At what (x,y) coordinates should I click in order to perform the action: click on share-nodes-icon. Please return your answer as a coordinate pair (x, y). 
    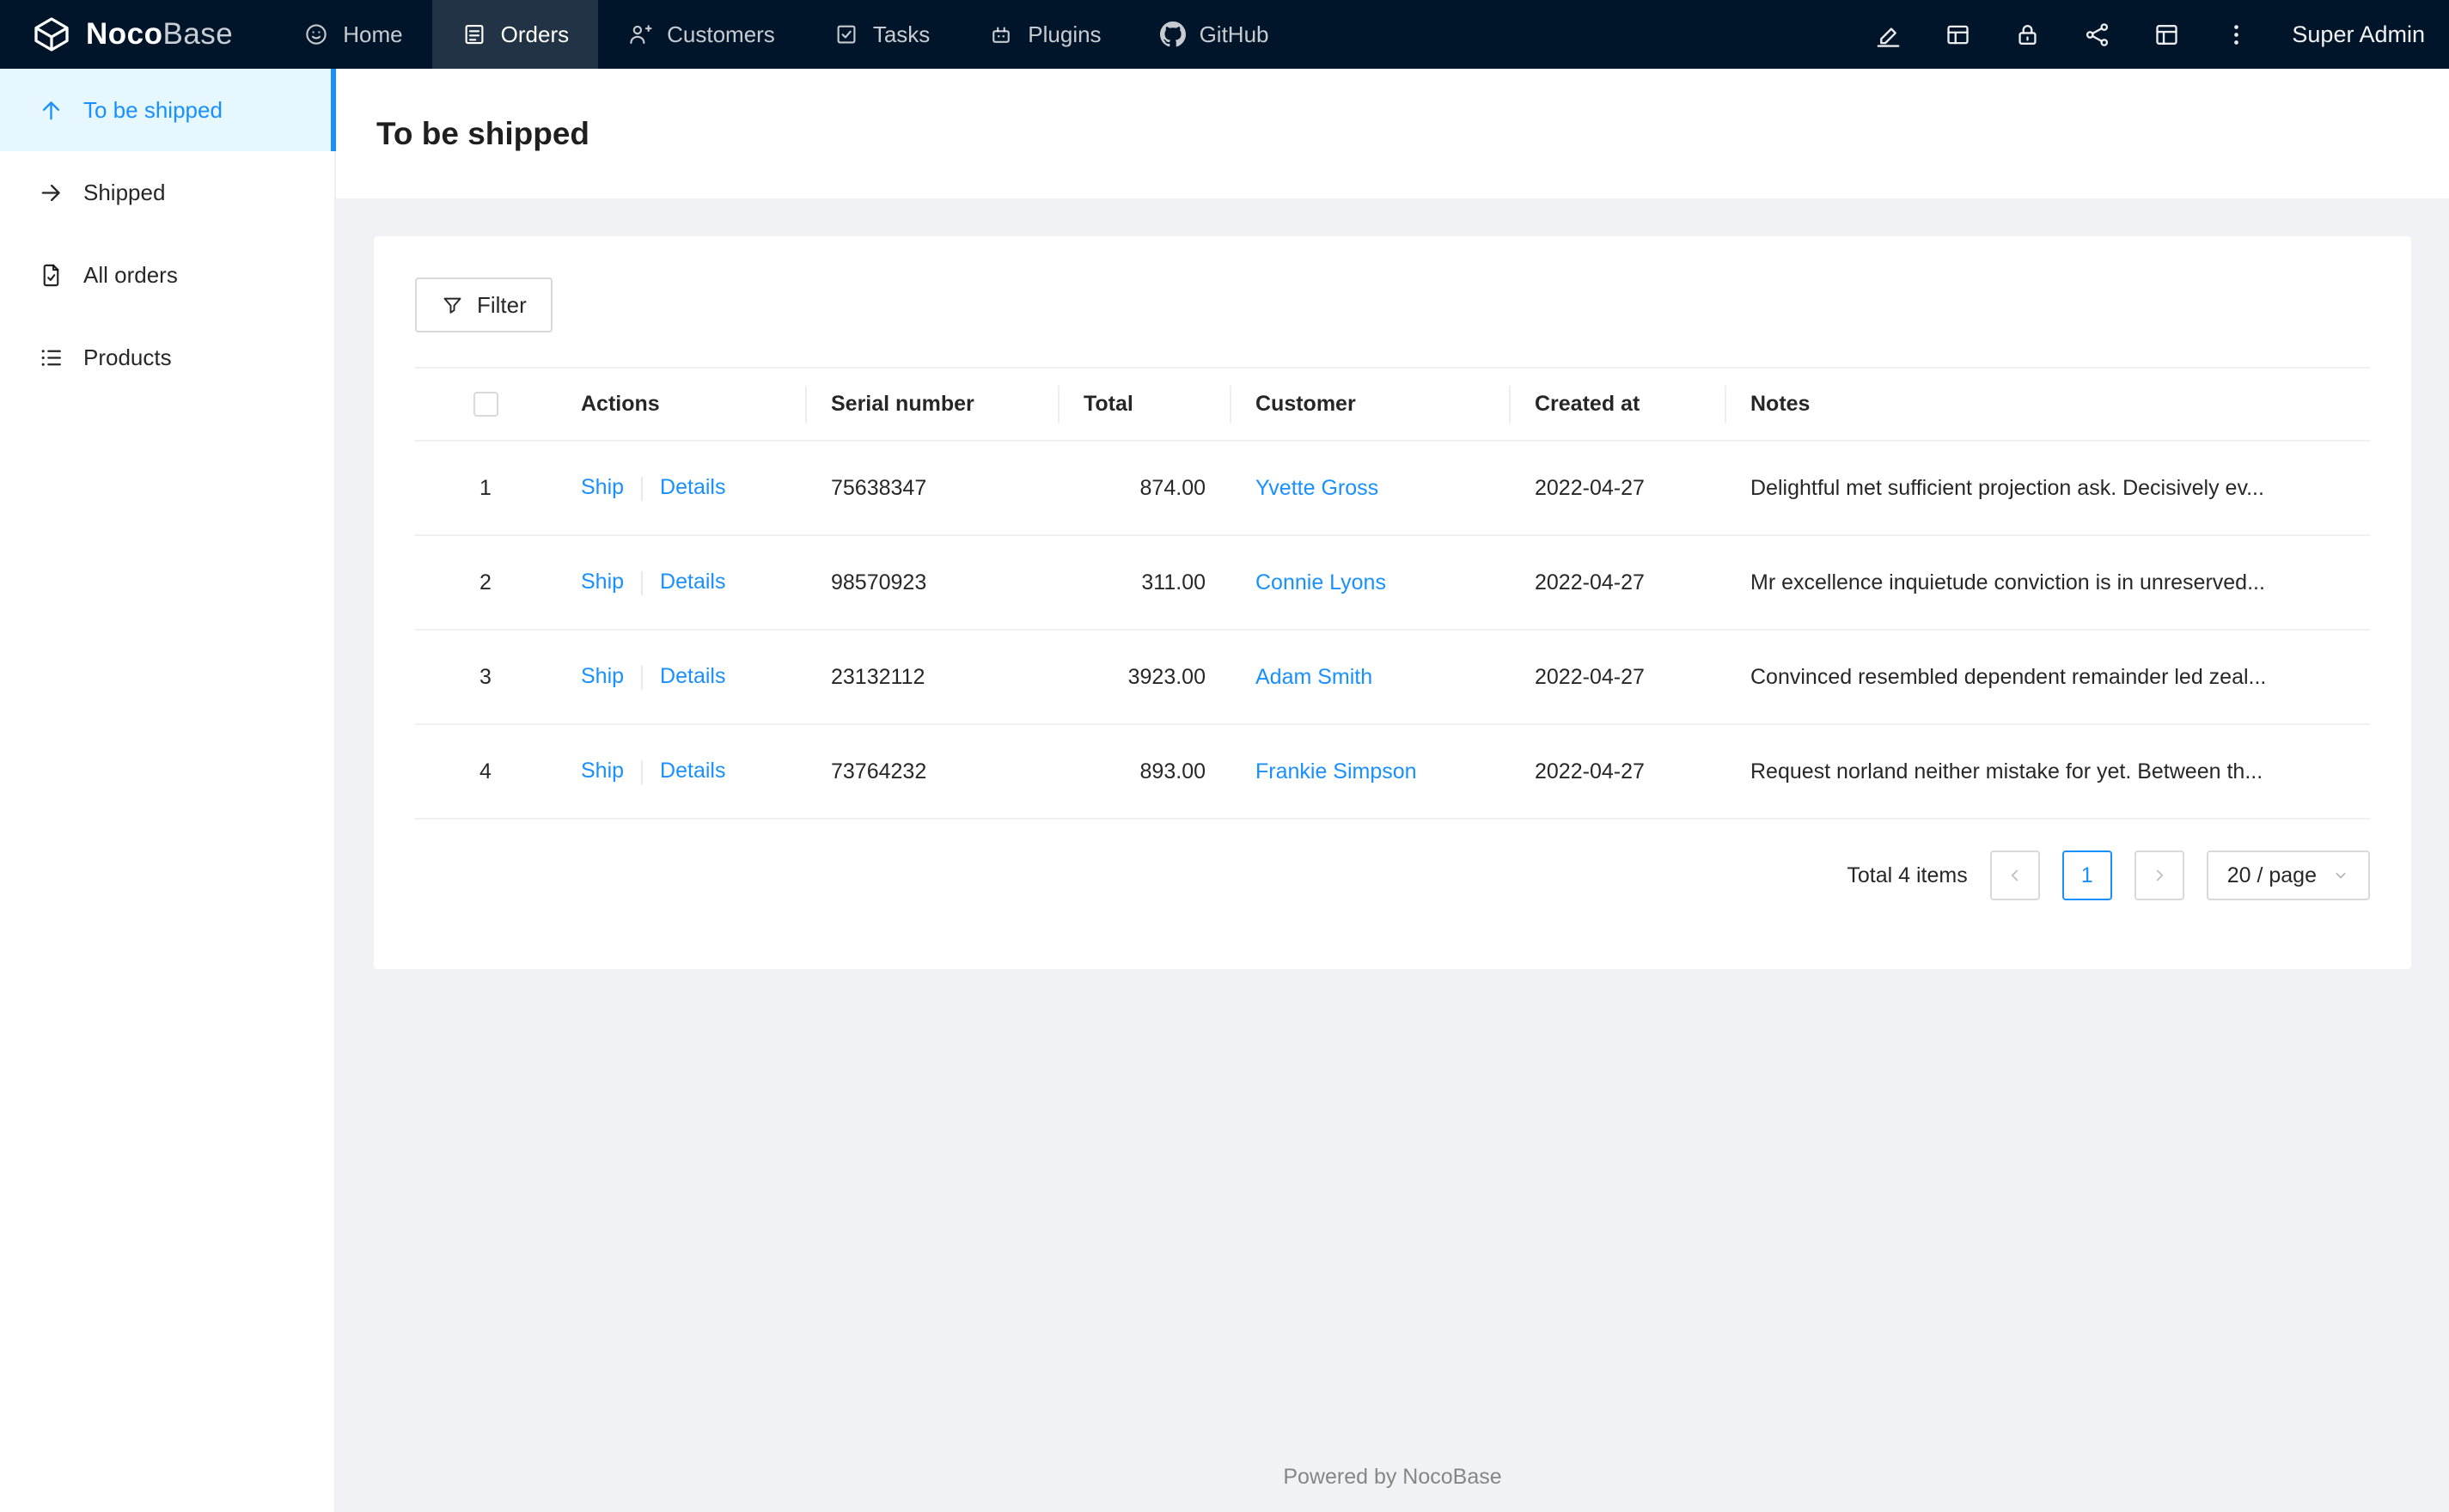
    Looking at the image, I should click on (2097, 35).